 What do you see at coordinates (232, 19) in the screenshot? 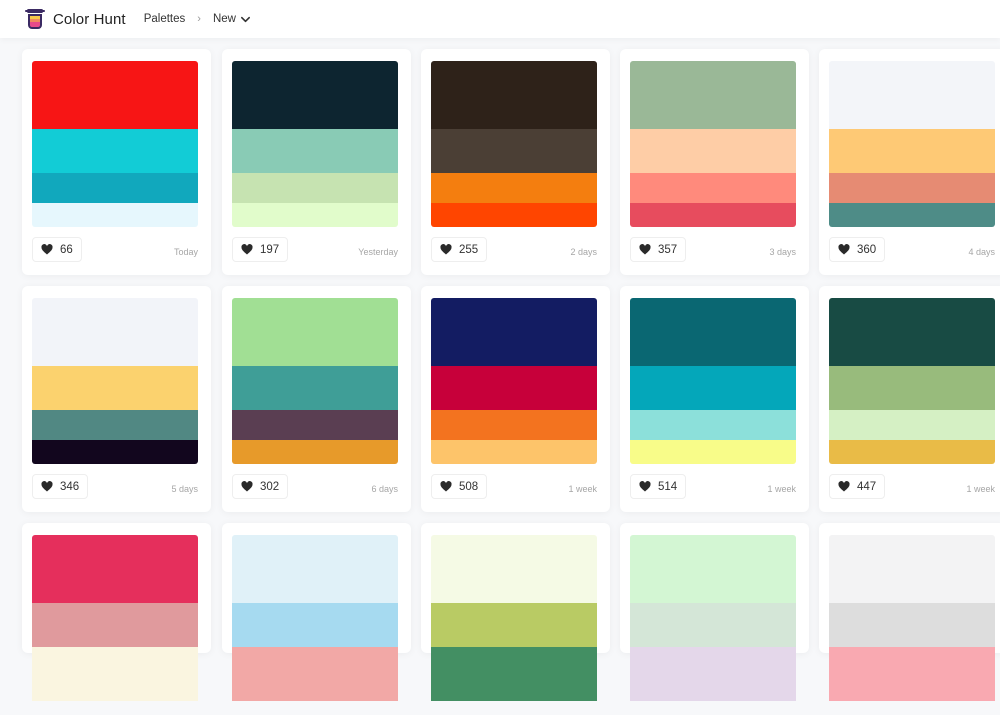
I see `sort-new-dropdown: New` at bounding box center [232, 19].